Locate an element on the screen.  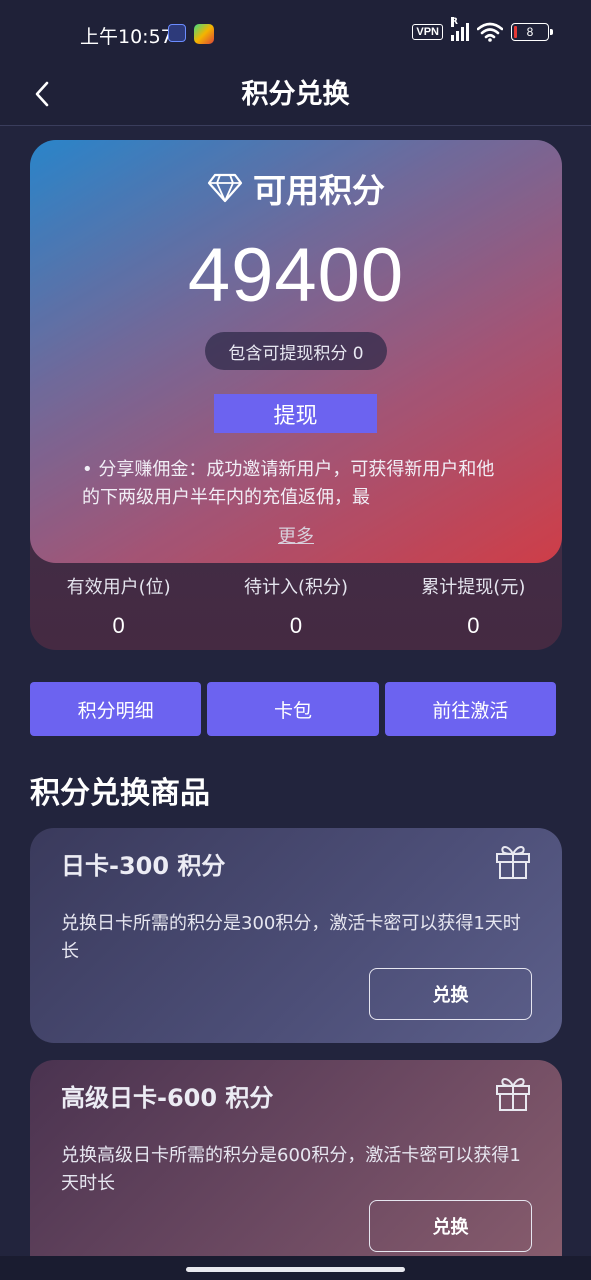
home-indicator is located at coordinates (295, 1269).